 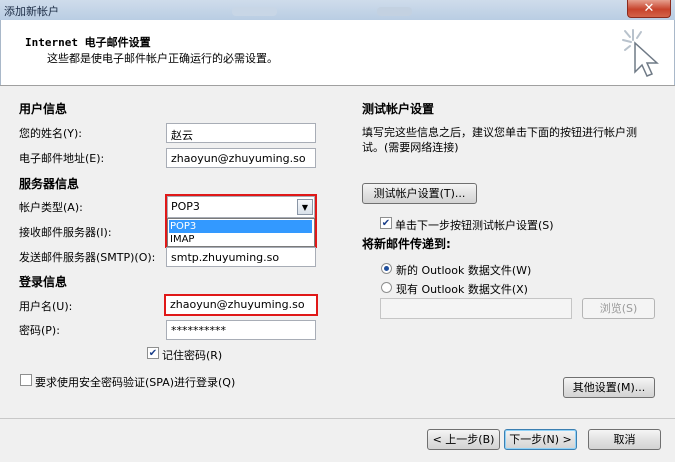 I want to click on remember-password-label: 记住密码(R), so click(x=192, y=355).